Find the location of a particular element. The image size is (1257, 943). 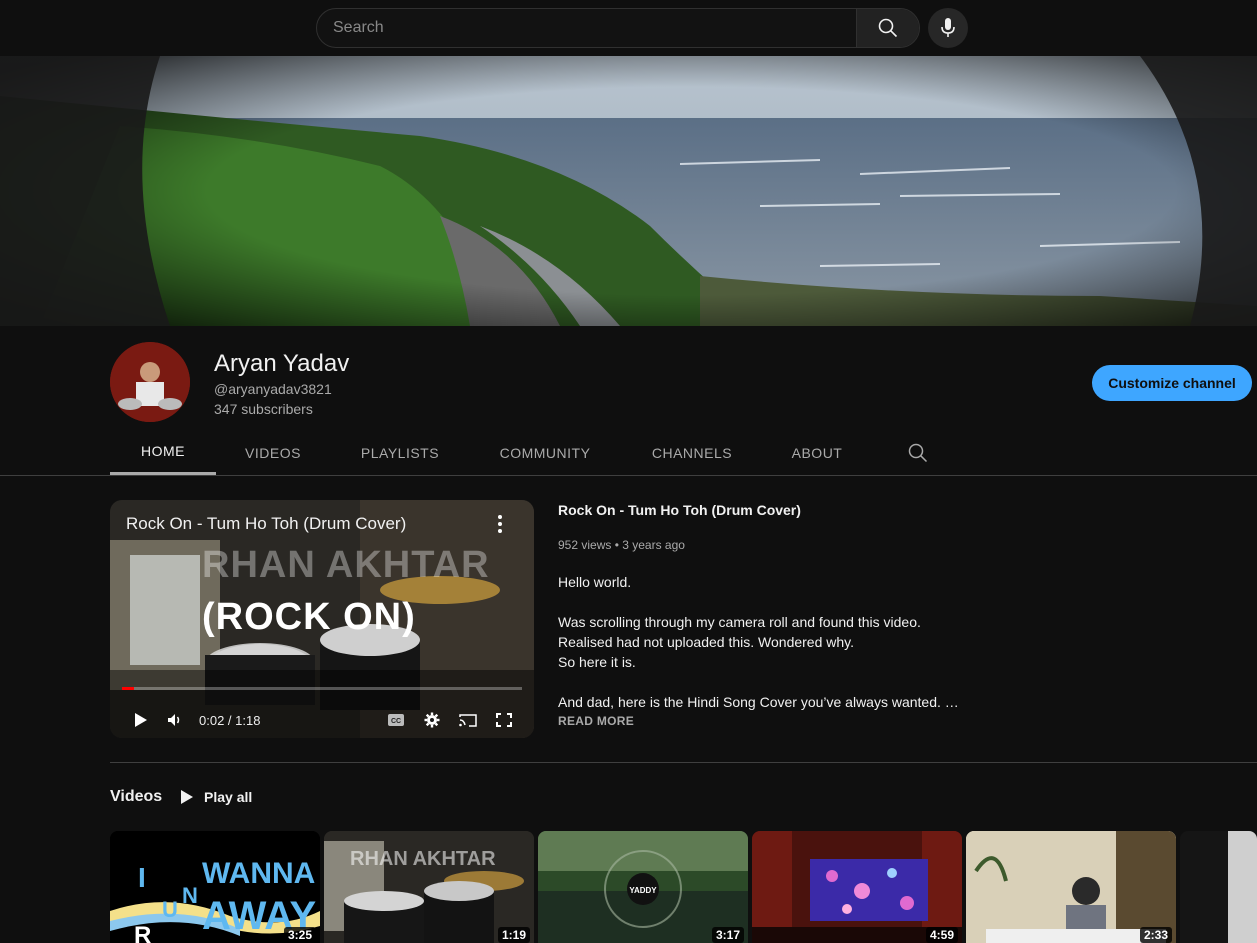

video-overlay-title: (ROCK ON) is located at coordinates (309, 617).